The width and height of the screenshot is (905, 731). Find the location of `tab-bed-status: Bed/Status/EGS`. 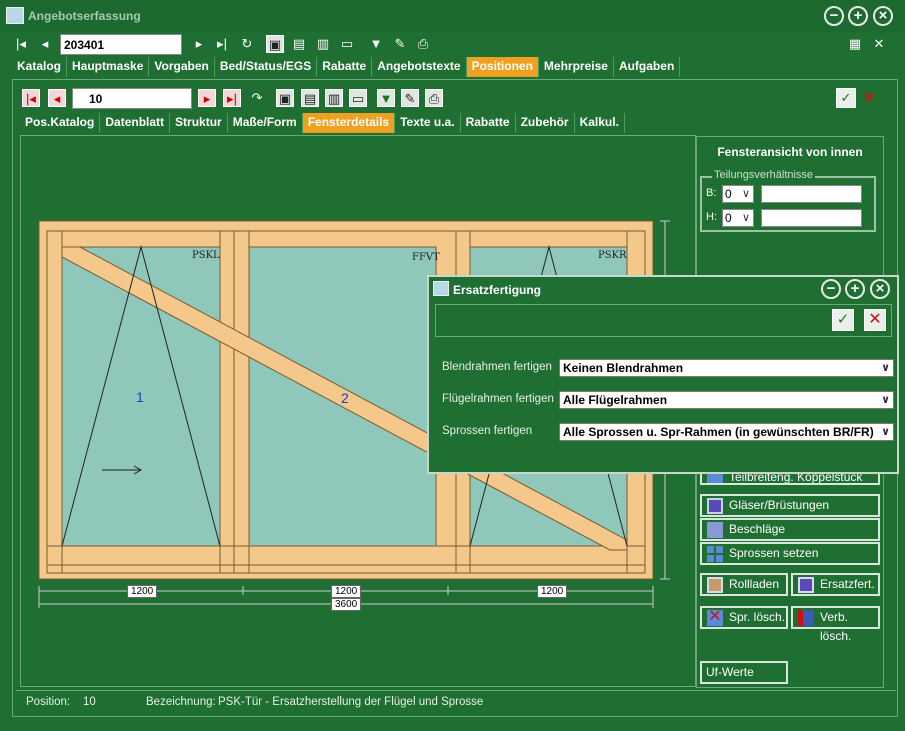

tab-bed-status: Bed/Status/EGS is located at coordinates (266, 67).